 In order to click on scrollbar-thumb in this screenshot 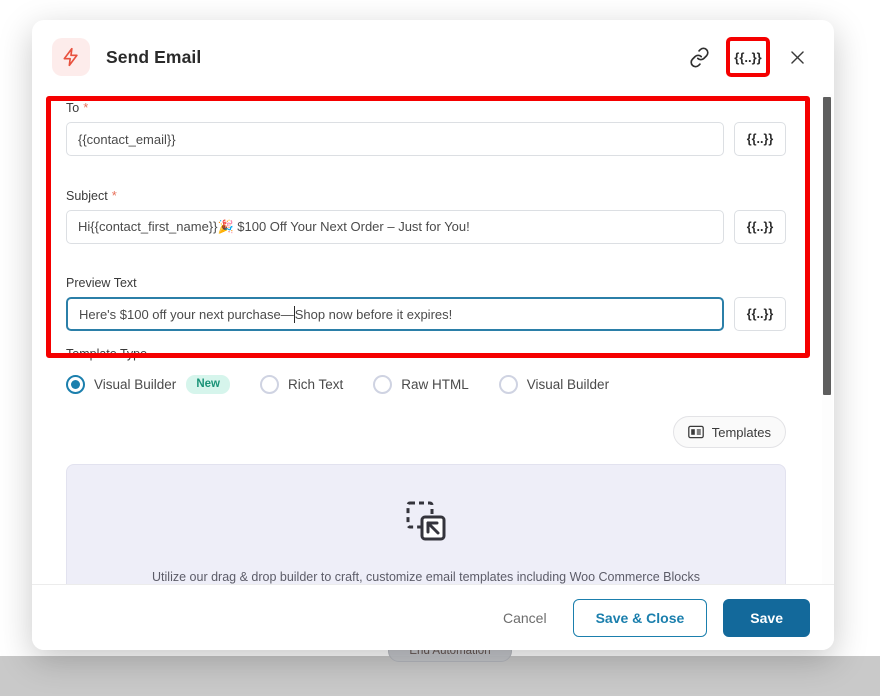, I will do `click(827, 246)`.